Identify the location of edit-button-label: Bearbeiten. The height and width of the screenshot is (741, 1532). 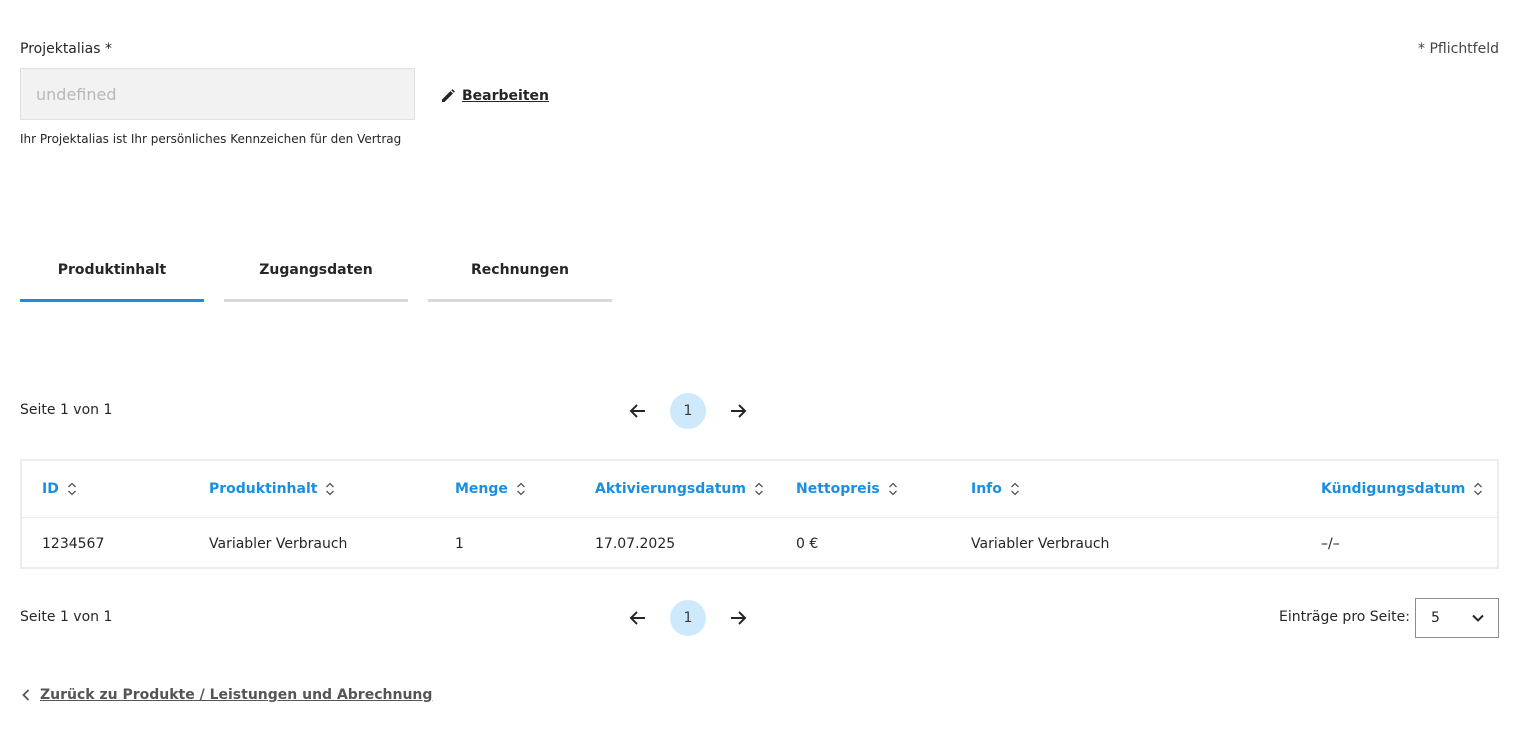
(505, 96).